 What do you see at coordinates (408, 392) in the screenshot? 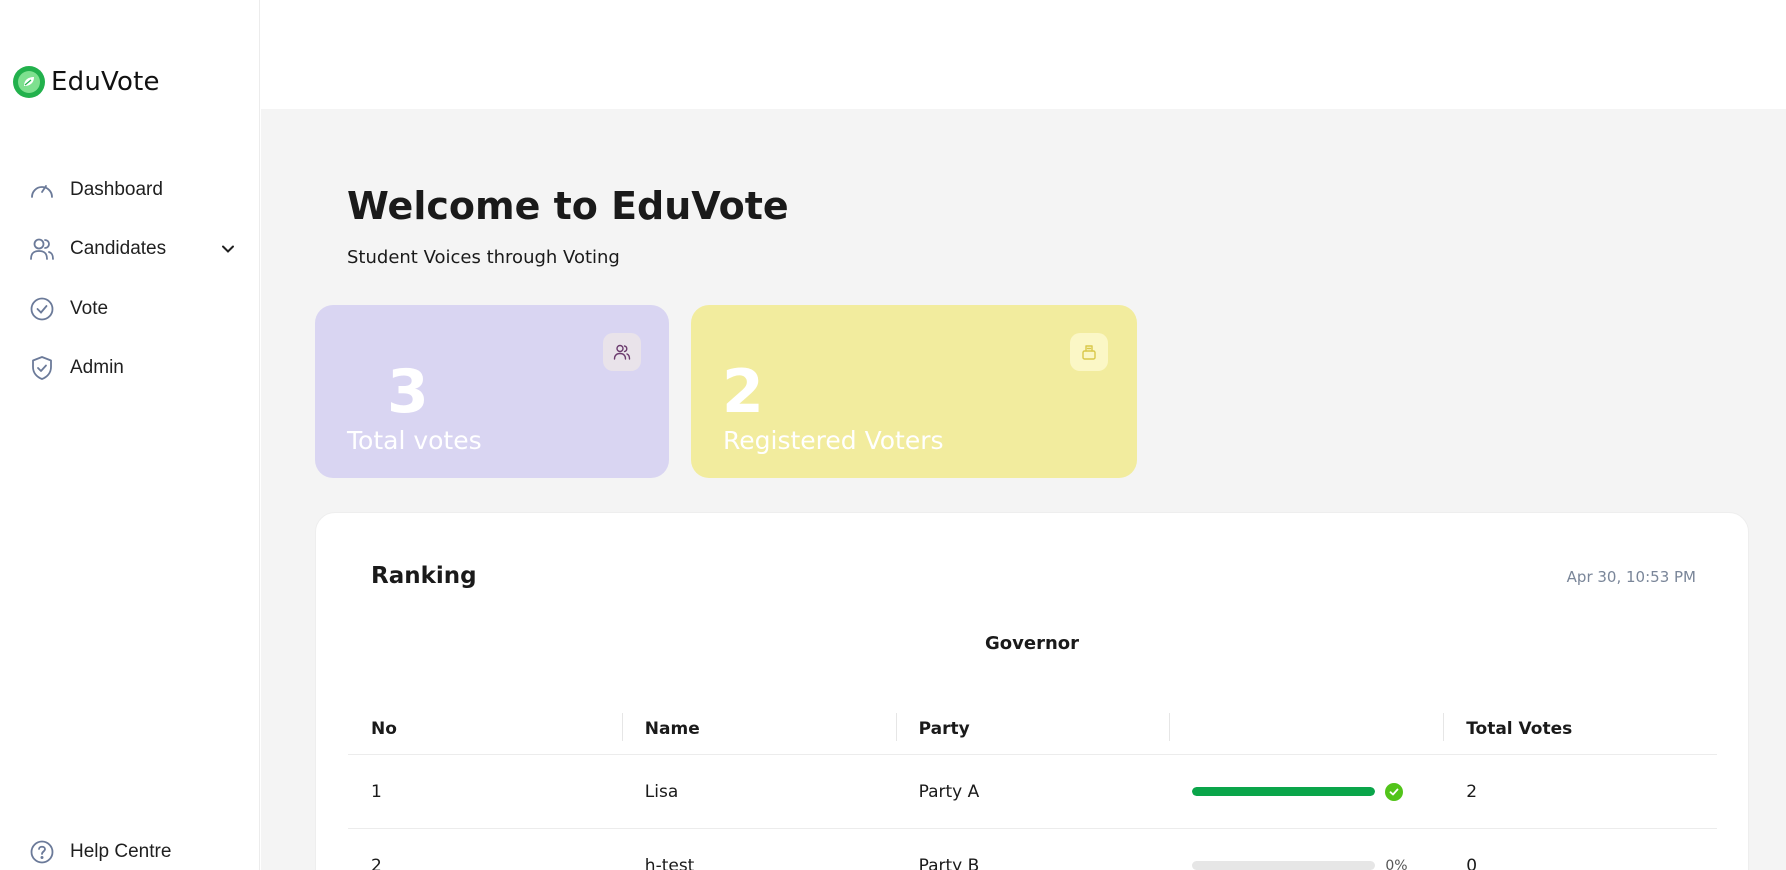
I see `total-votes-value: 3` at bounding box center [408, 392].